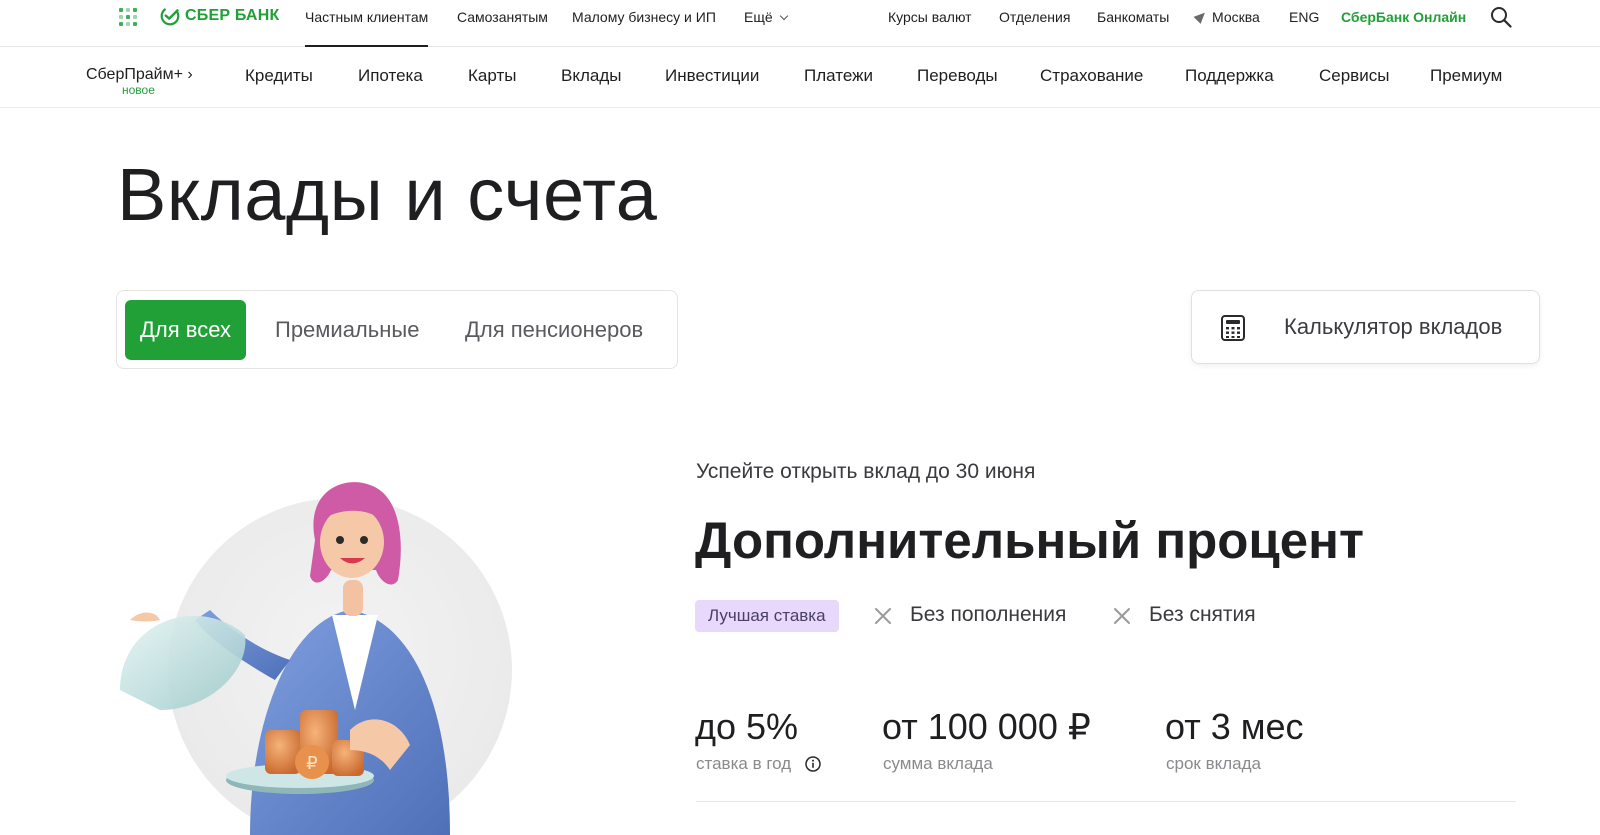 The height and width of the screenshot is (835, 1600). What do you see at coordinates (1106, 801) in the screenshot?
I see `divider` at bounding box center [1106, 801].